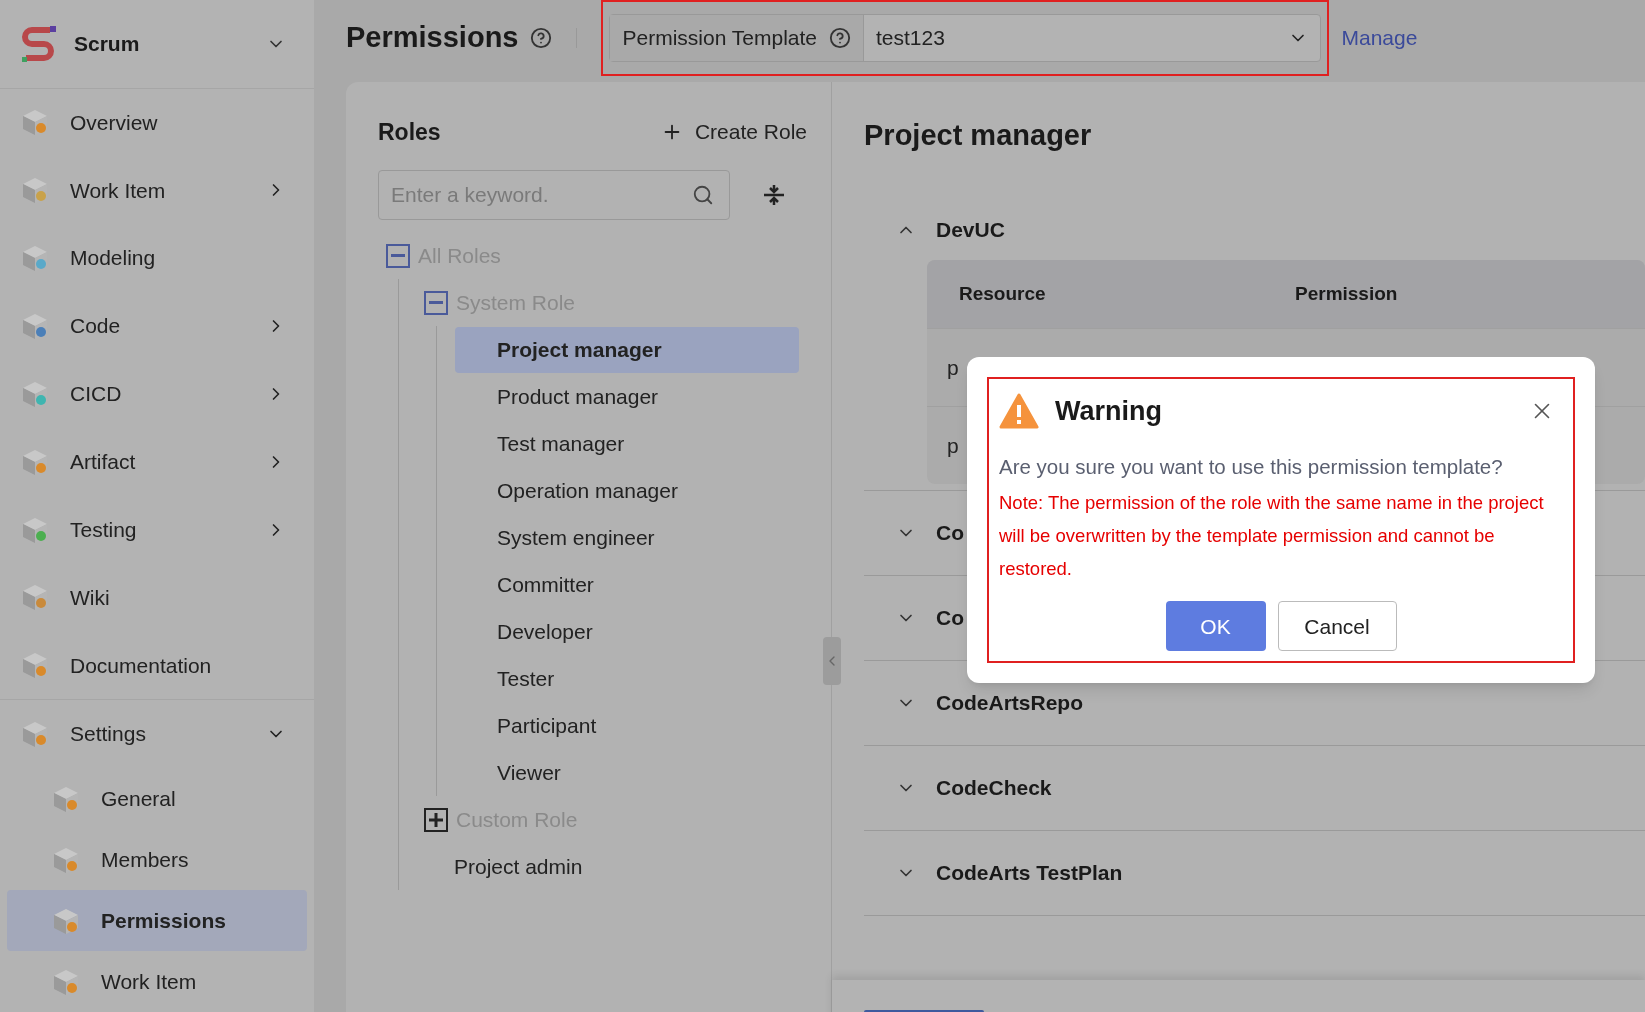 The image size is (1645, 1012). Describe the element at coordinates (910, 38) in the screenshot. I see `template-value: test123` at that location.